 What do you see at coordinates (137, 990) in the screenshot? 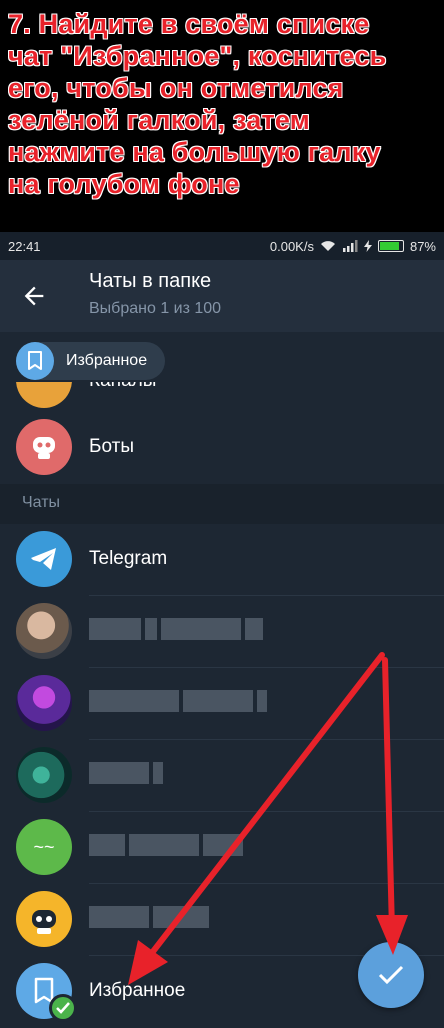
I see `saved-label: Избранное` at bounding box center [137, 990].